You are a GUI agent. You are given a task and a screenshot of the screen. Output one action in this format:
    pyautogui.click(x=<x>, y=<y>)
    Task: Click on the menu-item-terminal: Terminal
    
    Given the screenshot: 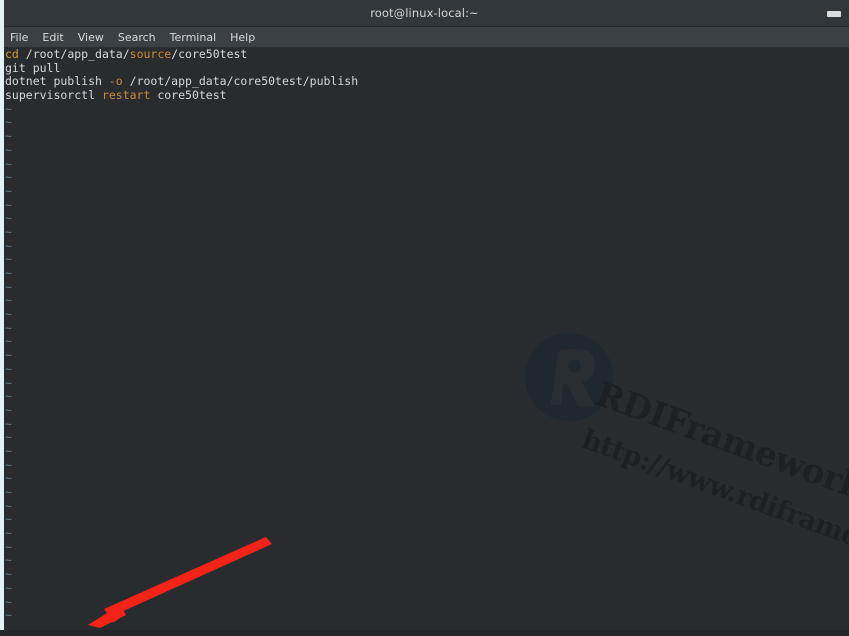 What is the action you would take?
    pyautogui.click(x=193, y=37)
    